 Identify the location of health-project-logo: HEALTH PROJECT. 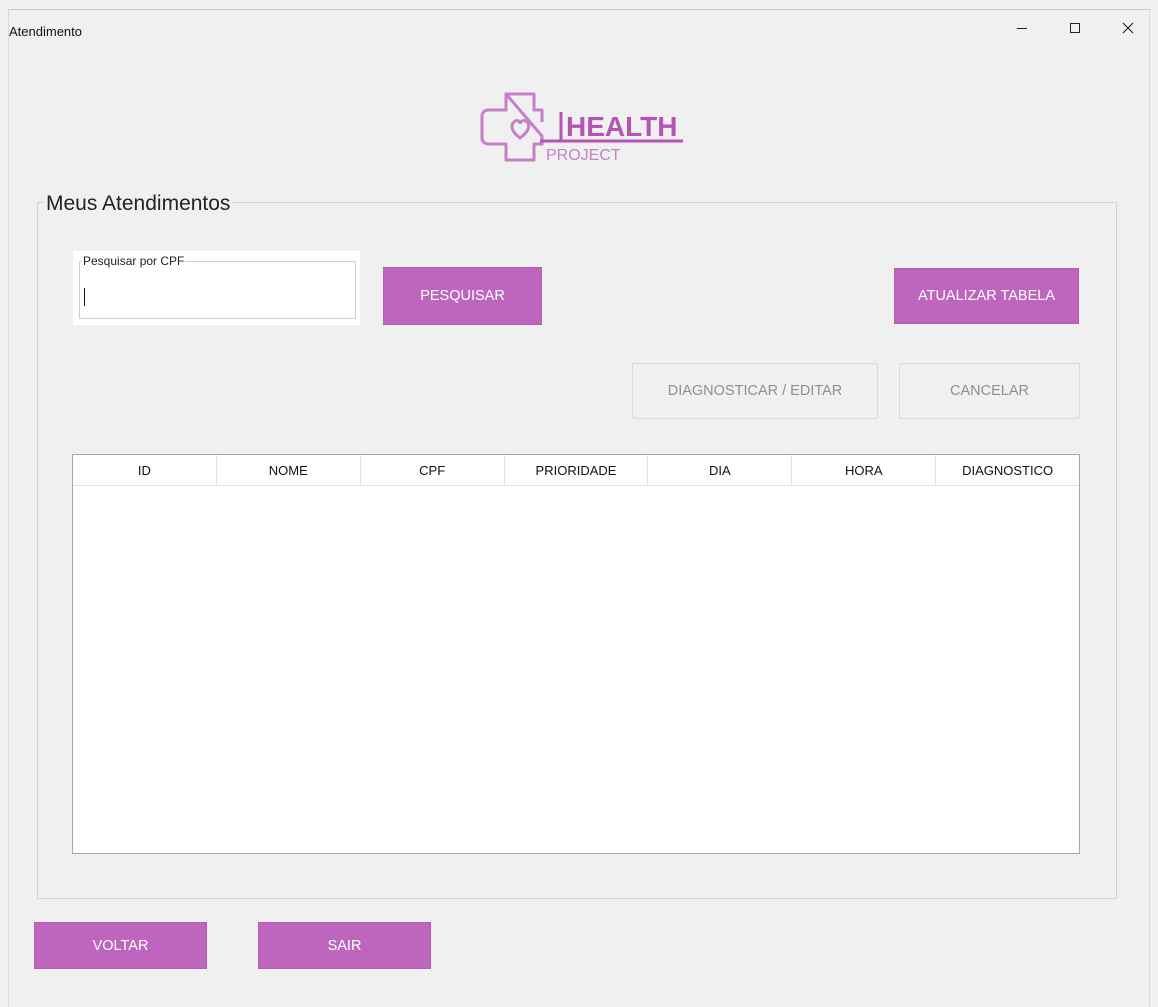
(581, 132).